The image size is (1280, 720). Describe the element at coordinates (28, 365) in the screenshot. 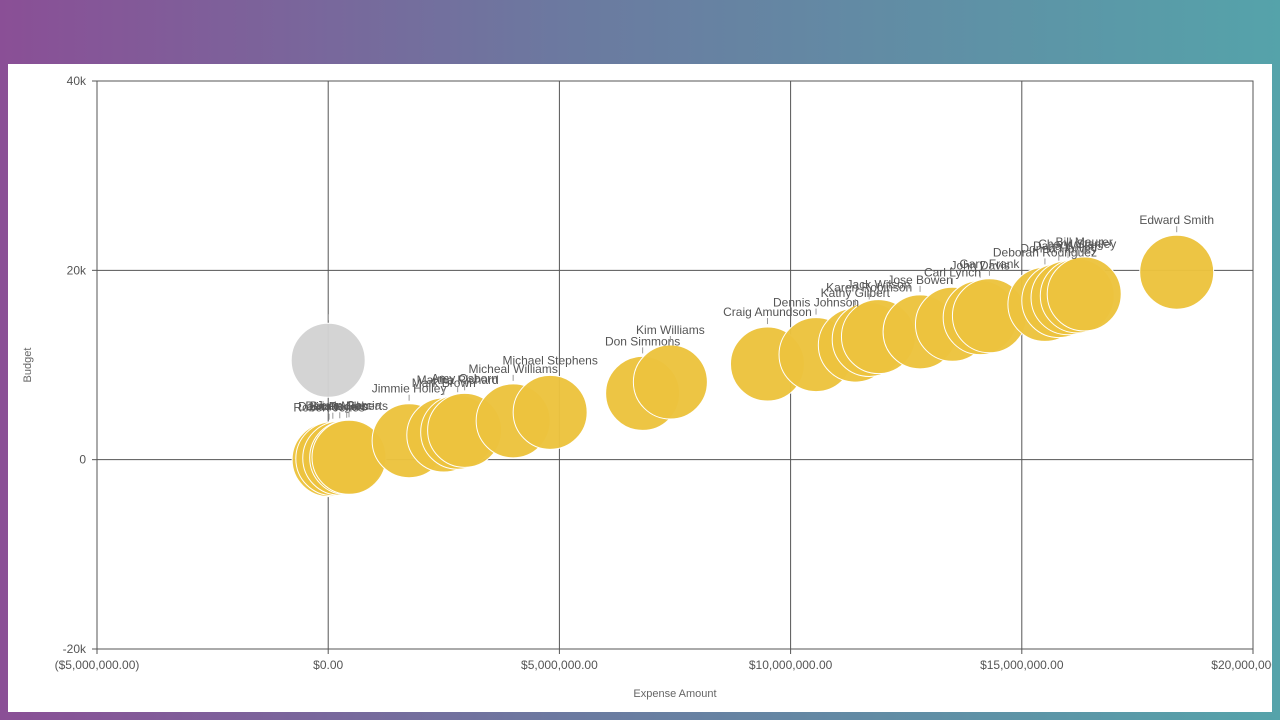

I see `y-axis-title: Budget` at that location.